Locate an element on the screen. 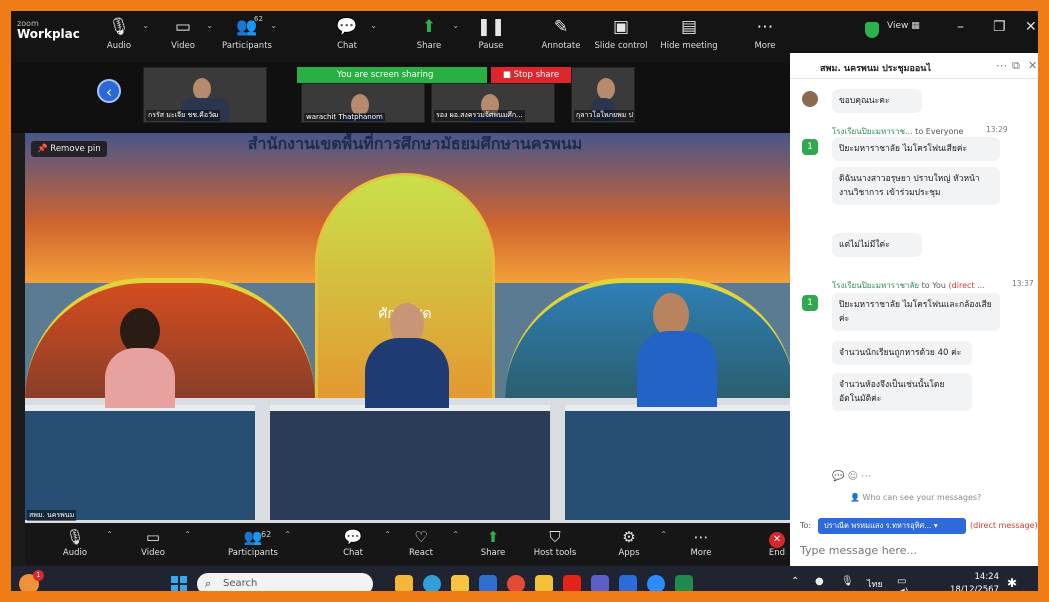  back-arrow-icon: ‹ is located at coordinates (109, 91).